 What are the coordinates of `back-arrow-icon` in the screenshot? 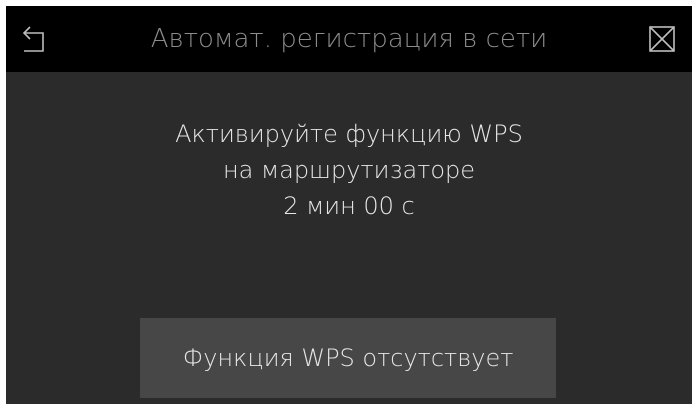 It's located at (33, 39).